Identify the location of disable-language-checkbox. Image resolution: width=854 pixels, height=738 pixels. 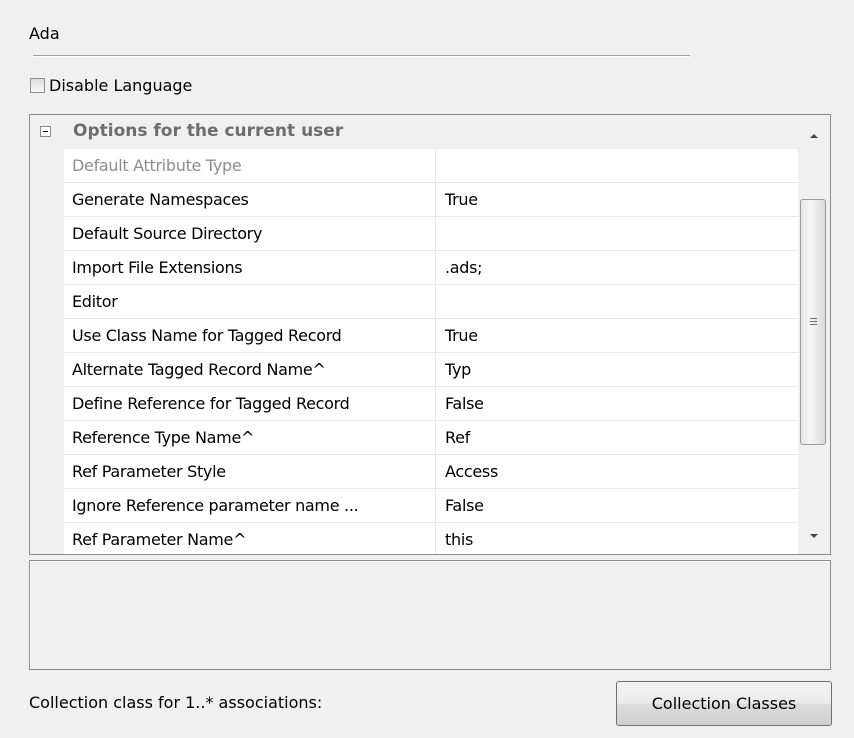
(37, 85).